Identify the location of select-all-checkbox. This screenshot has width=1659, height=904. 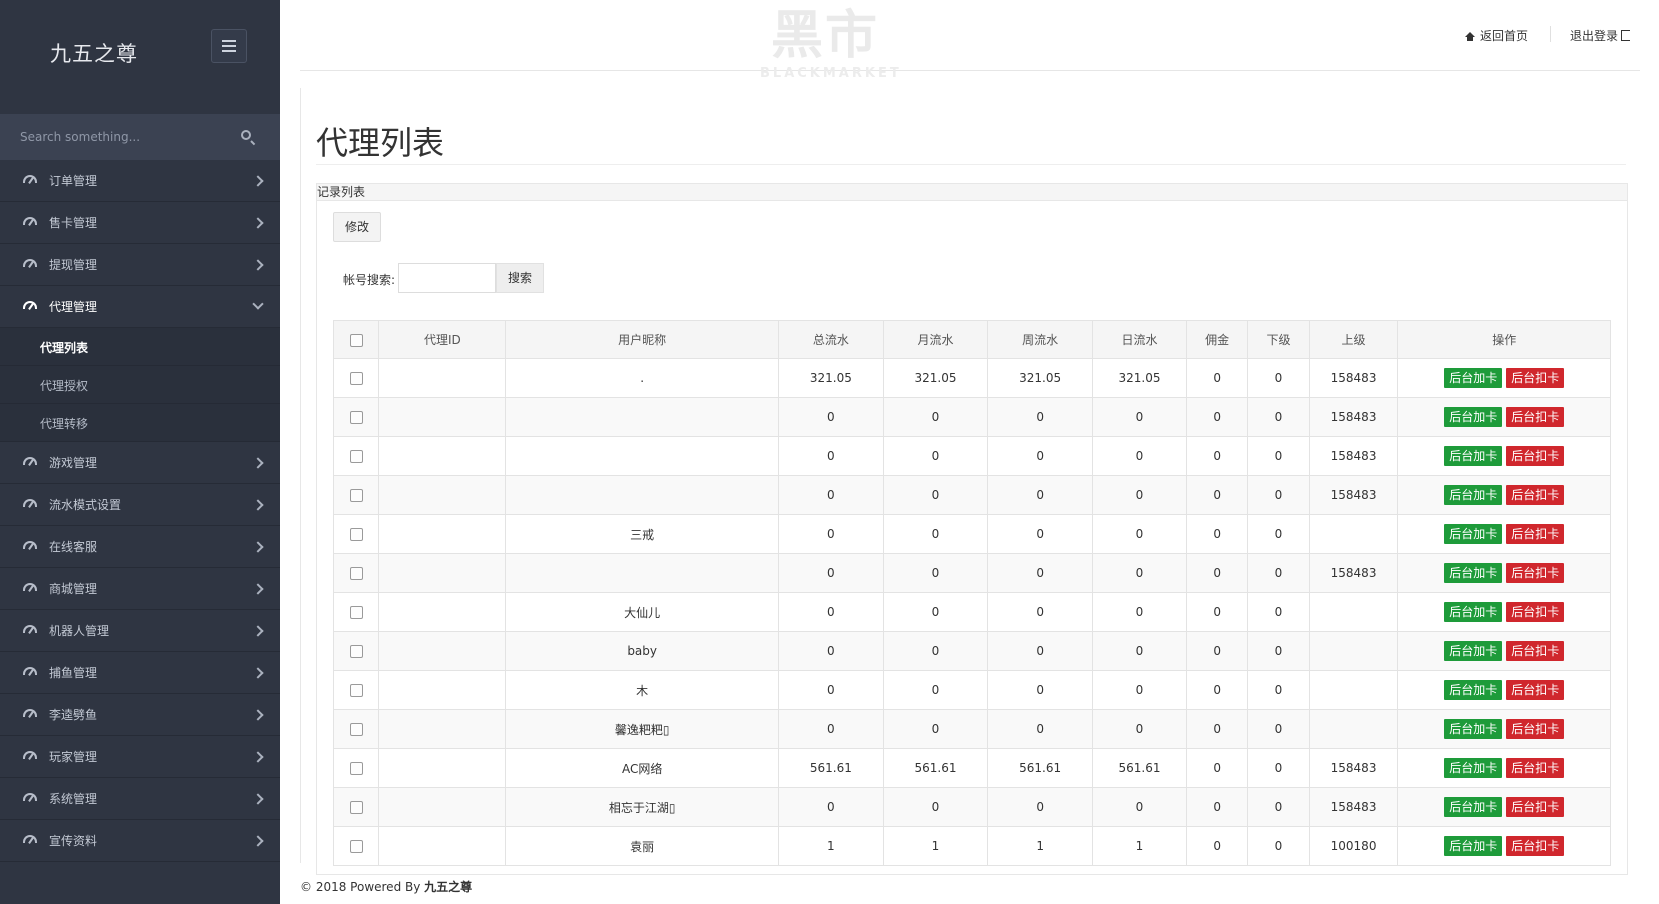
(356, 340).